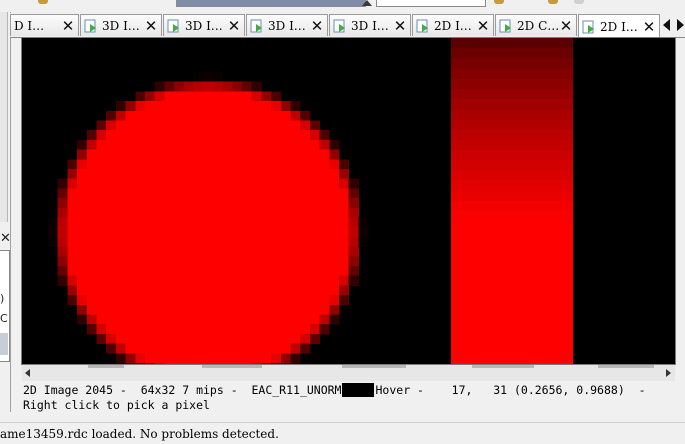 The height and width of the screenshot is (444, 685). What do you see at coordinates (204, 25) in the screenshot?
I see `tab-texture-2: 3D I… ✕` at bounding box center [204, 25].